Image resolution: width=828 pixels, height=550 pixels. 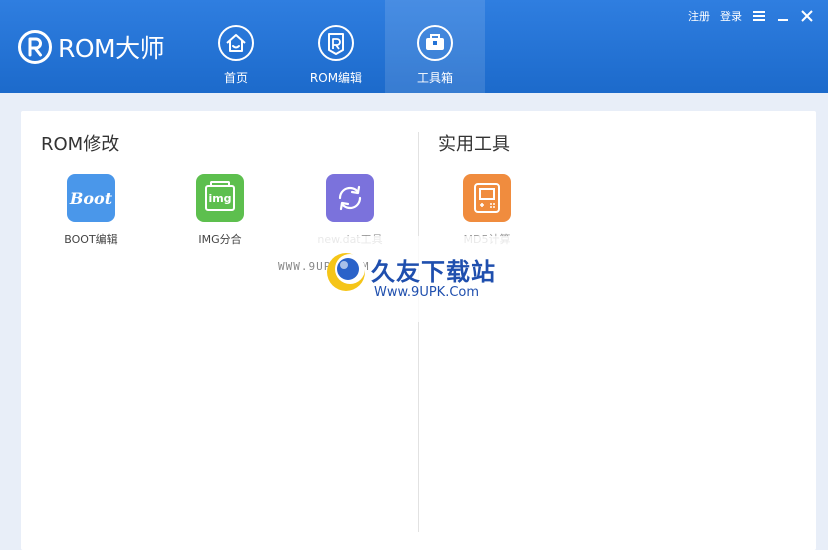 I want to click on rom-edit-icon, so click(x=336, y=43).